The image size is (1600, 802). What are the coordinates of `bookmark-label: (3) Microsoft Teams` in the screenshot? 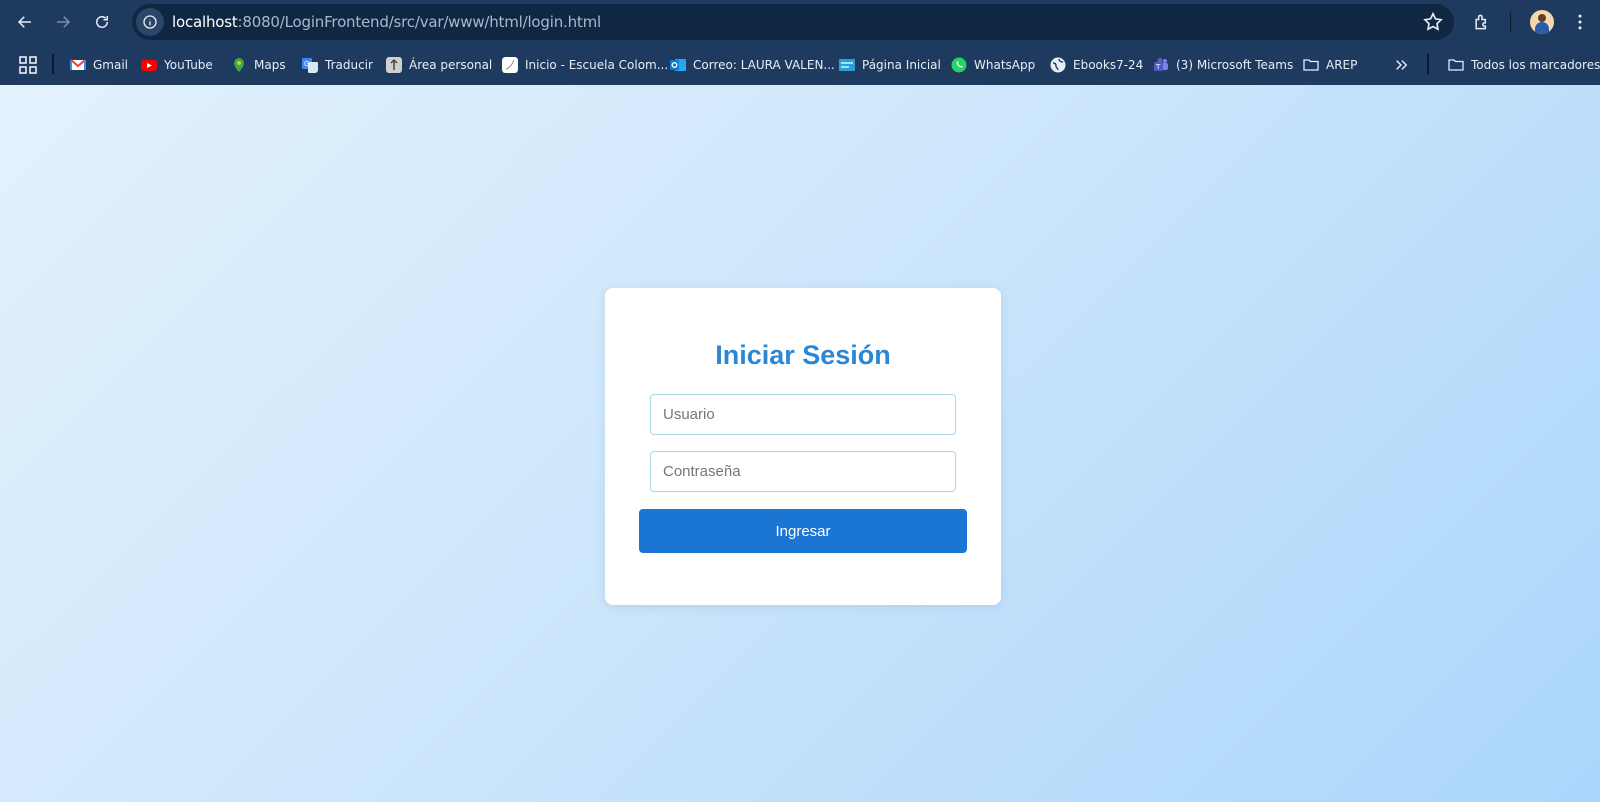 It's located at (1235, 65).